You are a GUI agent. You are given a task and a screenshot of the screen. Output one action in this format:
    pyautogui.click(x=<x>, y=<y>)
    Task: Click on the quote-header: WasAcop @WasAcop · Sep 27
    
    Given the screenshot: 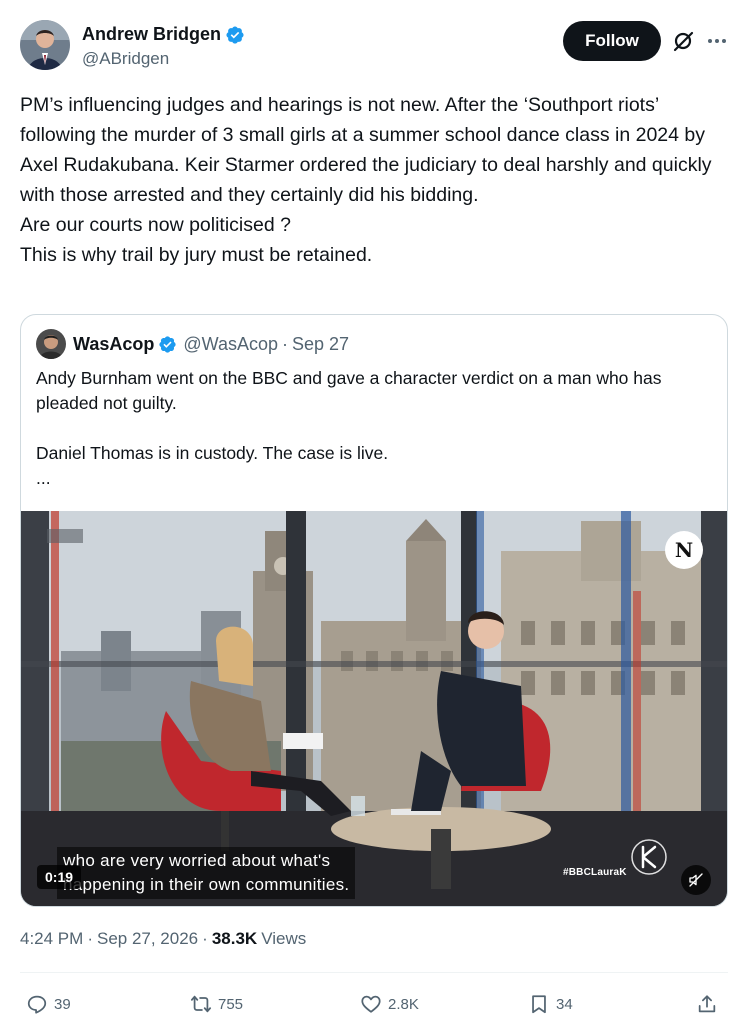 What is the action you would take?
    pyautogui.click(x=211, y=344)
    